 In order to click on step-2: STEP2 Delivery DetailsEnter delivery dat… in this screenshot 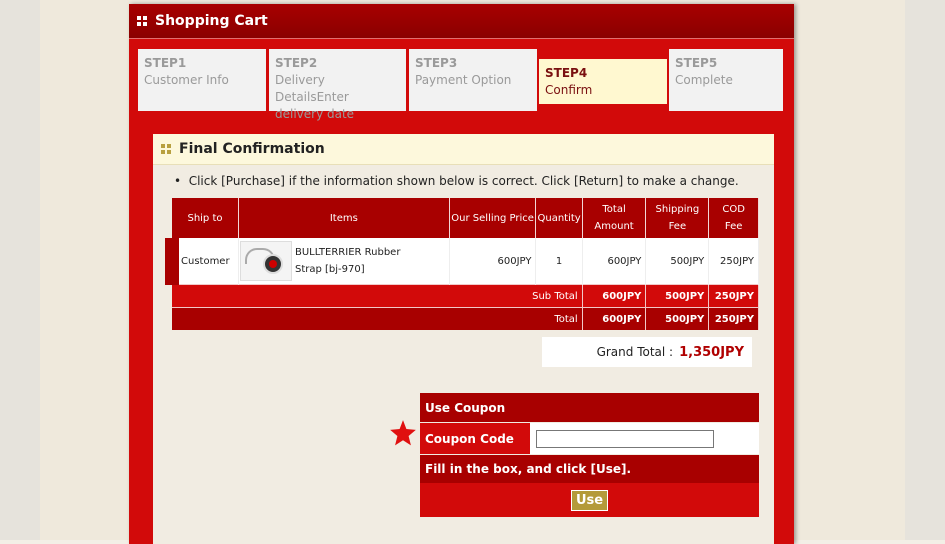, I will do `click(337, 85)`.